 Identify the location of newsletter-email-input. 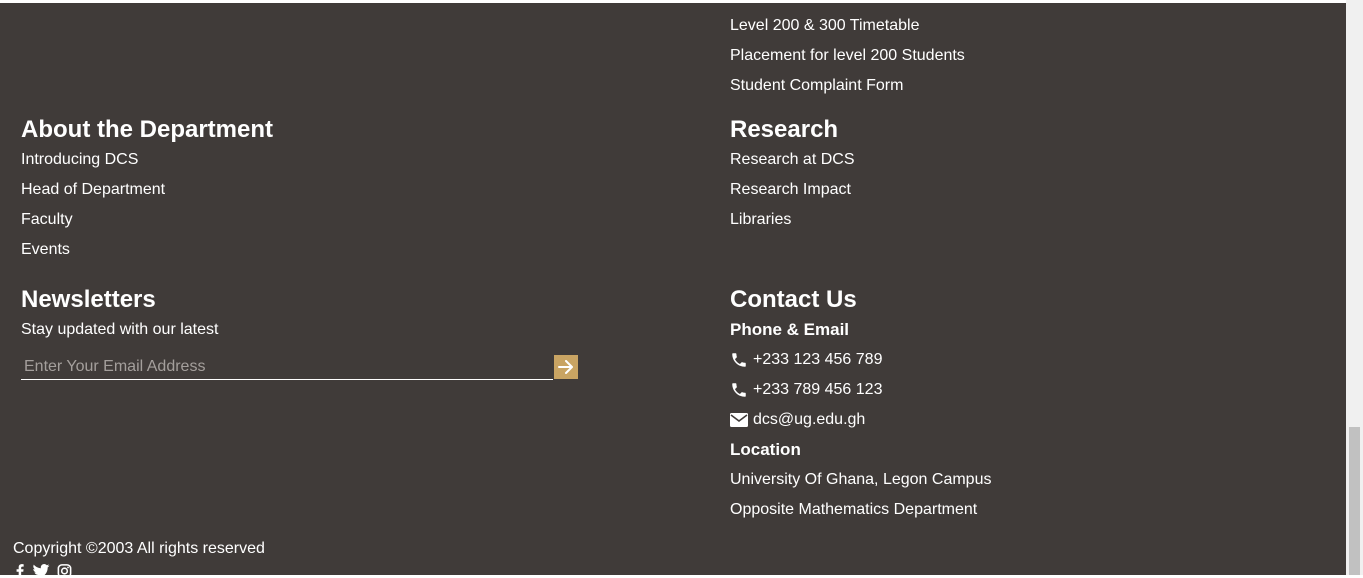
(287, 367).